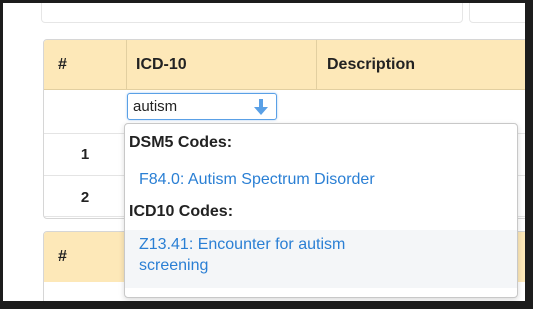 The height and width of the screenshot is (309, 533). Describe the element at coordinates (181, 142) in the screenshot. I see `group-header-dsm5: DSM5 Codes:` at that location.